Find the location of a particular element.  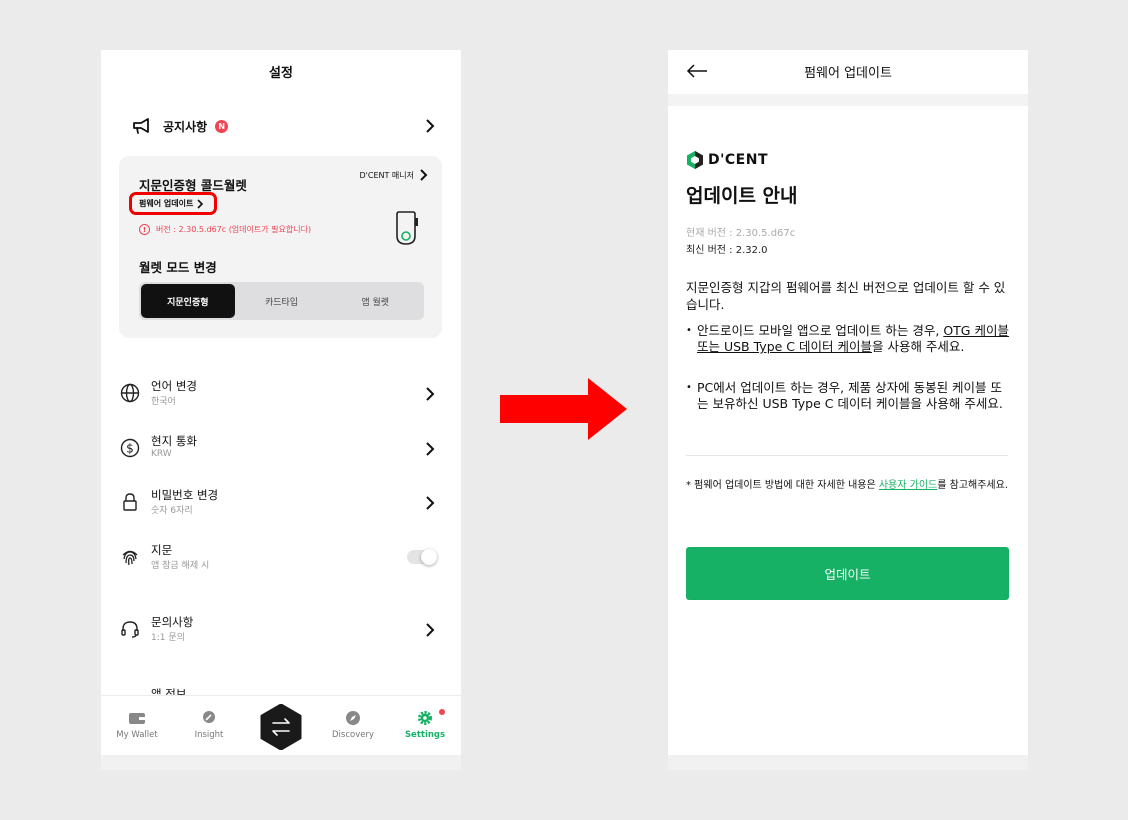

headset-icon is located at coordinates (130, 629).